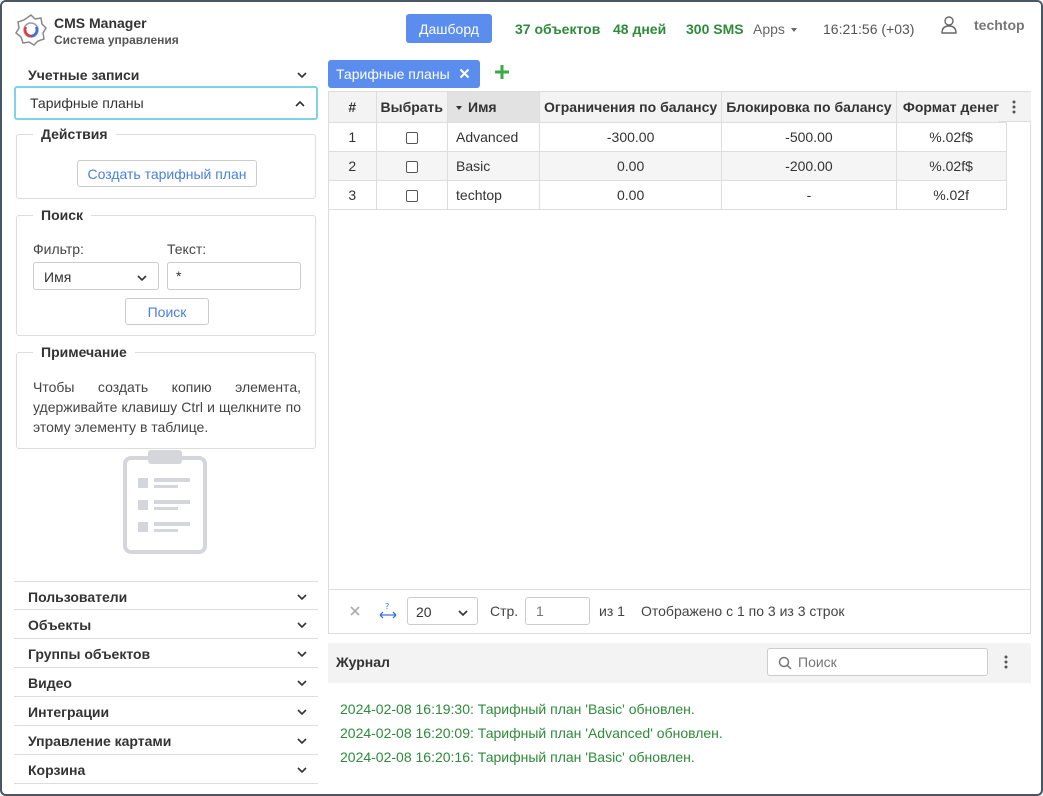 Image resolution: width=1043 pixels, height=796 pixels. I want to click on column-header-name: Имя, so click(494, 107).